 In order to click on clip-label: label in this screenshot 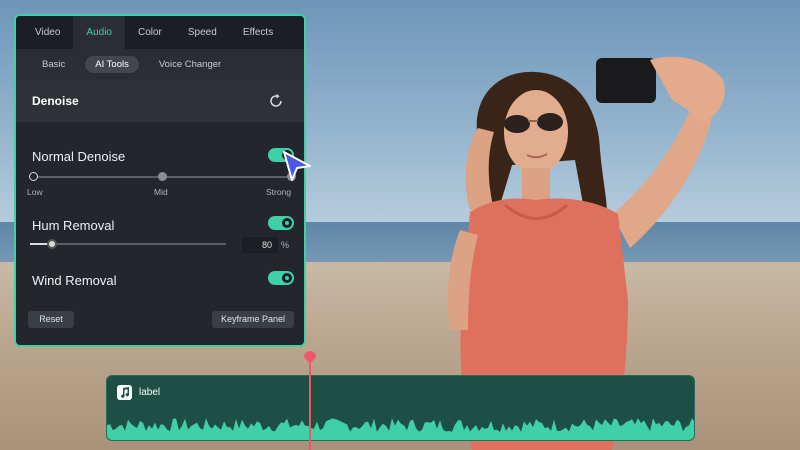, I will do `click(150, 392)`.